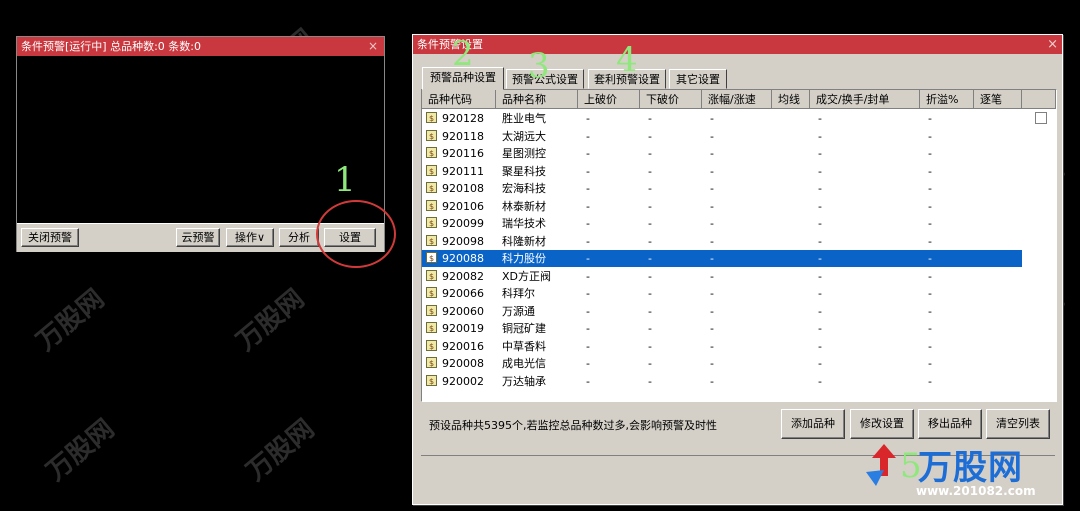 Image resolution: width=1080 pixels, height=511 pixels. What do you see at coordinates (737, 99) in the screenshot?
I see `column-header: 涨幅/涨速` at bounding box center [737, 99].